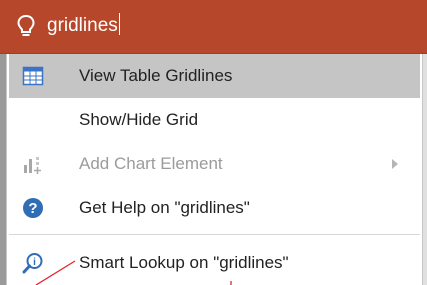 The height and width of the screenshot is (285, 427). Describe the element at coordinates (33, 164) in the screenshot. I see `add-chart-element-icon` at that location.